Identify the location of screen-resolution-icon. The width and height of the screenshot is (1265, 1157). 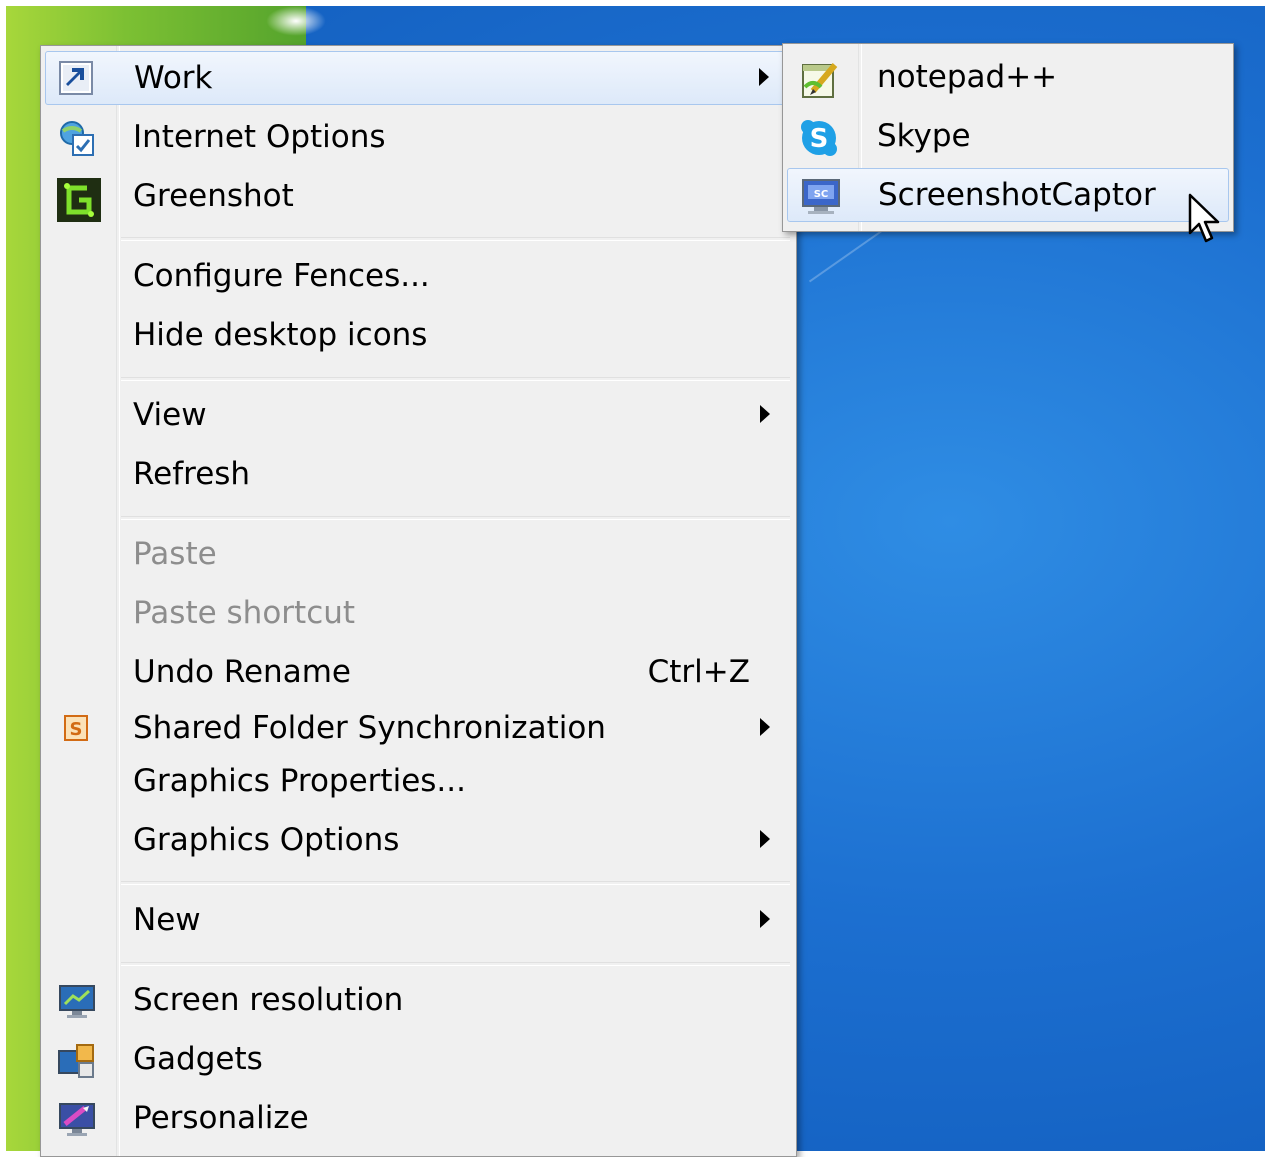
(76, 1000).